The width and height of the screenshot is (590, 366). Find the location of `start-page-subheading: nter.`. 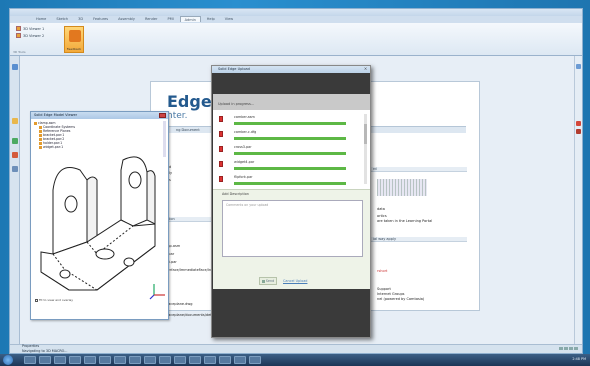

start-page-subheading: nter. is located at coordinates (177, 116).